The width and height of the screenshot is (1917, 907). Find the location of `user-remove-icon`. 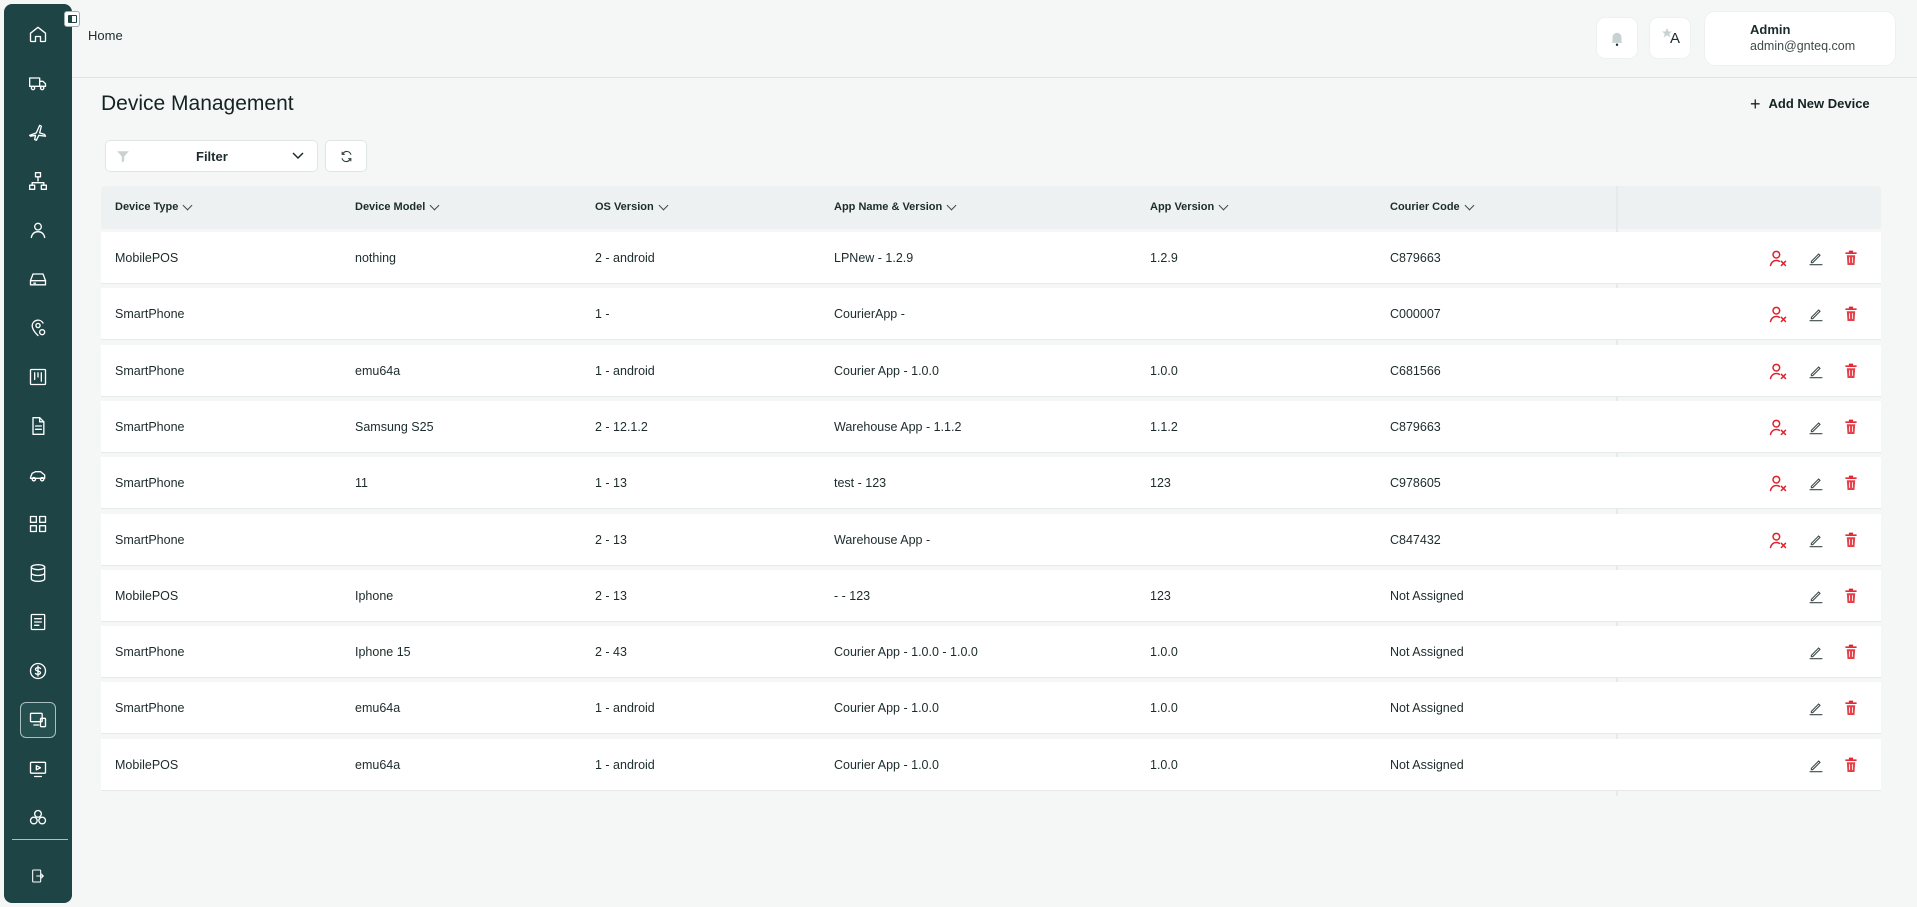

user-remove-icon is located at coordinates (1778, 427).